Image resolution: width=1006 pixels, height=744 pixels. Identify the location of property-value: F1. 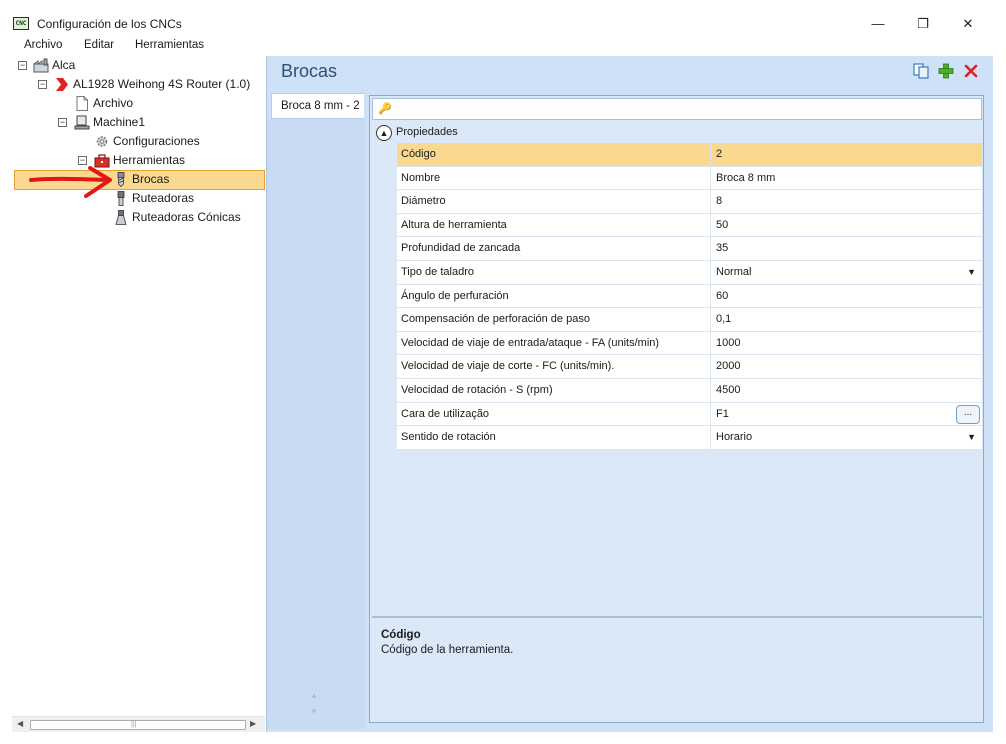
(722, 413).